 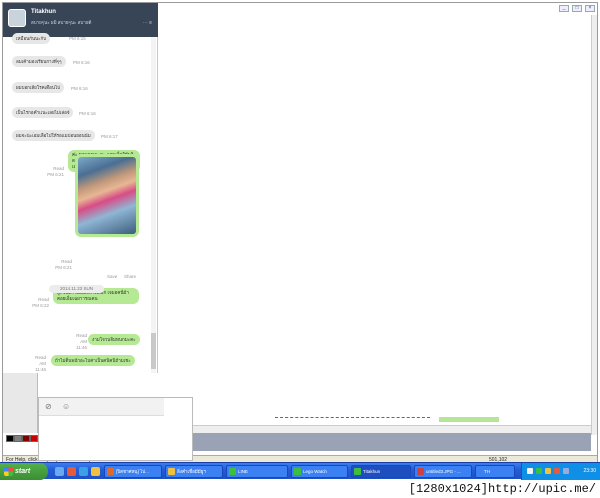 I want to click on taskbar-item: Lego Watch, so click(x=319, y=471).